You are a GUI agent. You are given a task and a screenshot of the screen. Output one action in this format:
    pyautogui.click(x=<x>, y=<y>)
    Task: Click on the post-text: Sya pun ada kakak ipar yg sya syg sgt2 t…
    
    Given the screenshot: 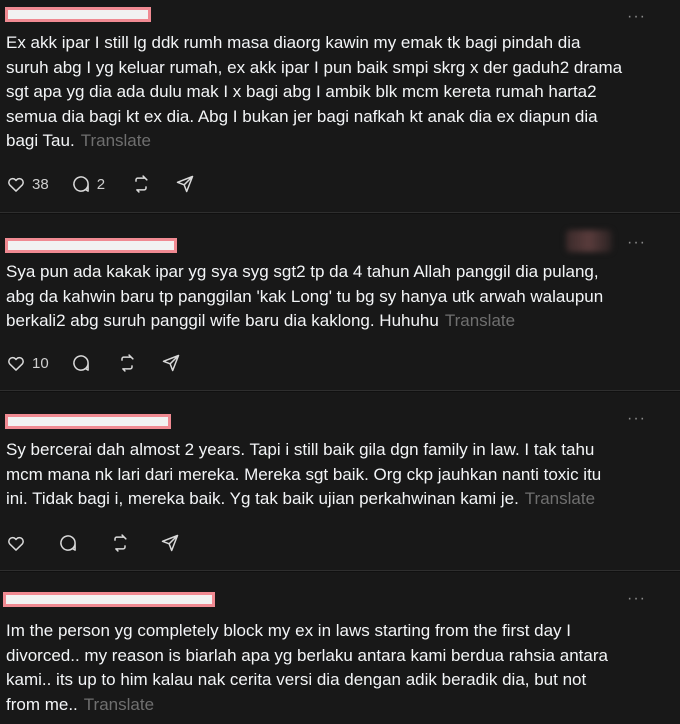 What is the action you would take?
    pyautogui.click(x=336, y=297)
    